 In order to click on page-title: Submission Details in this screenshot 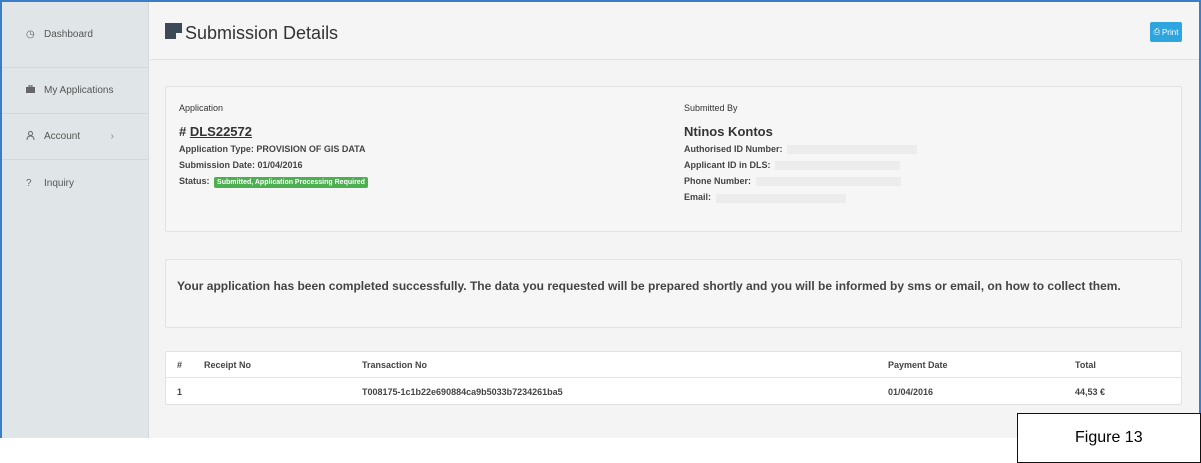, I will do `click(252, 33)`.